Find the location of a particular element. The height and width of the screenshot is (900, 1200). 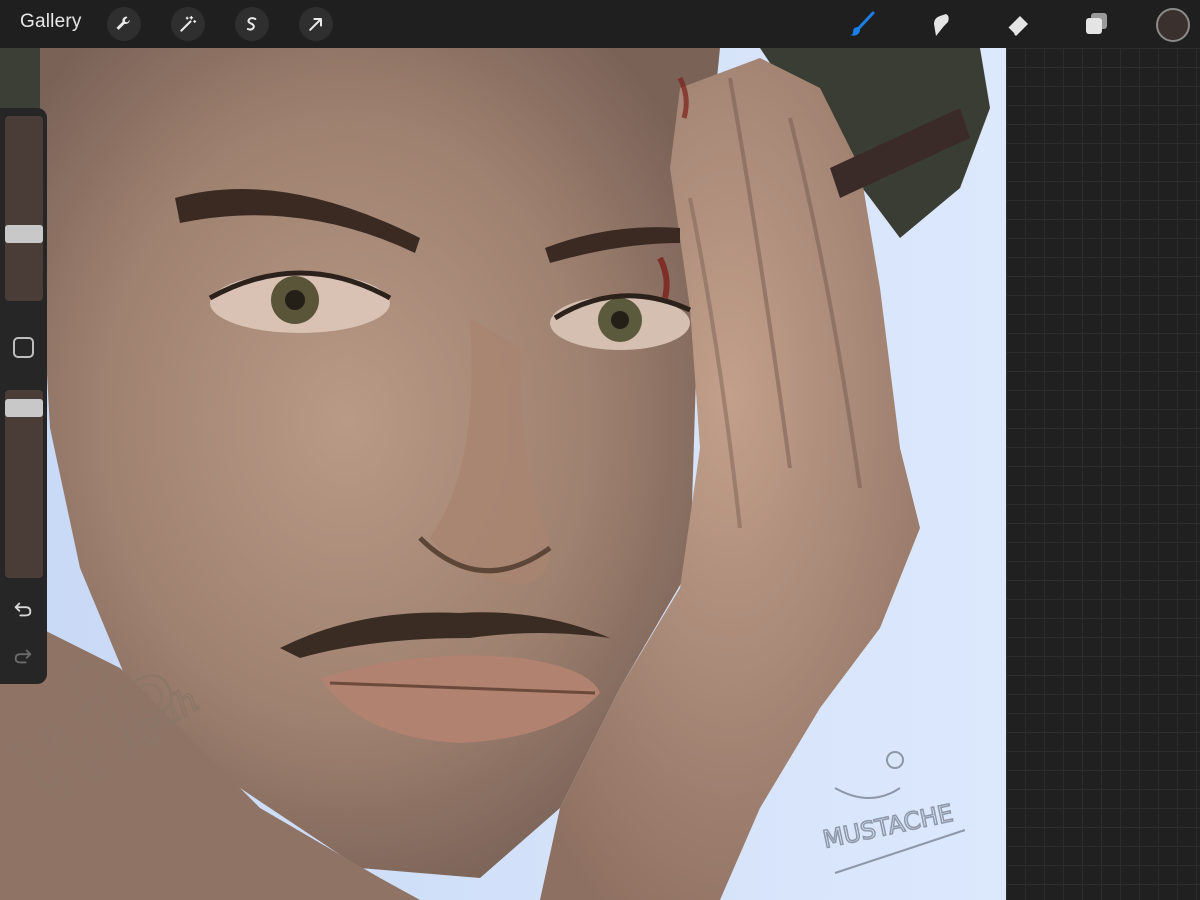

undo-button is located at coordinates (23, 609).